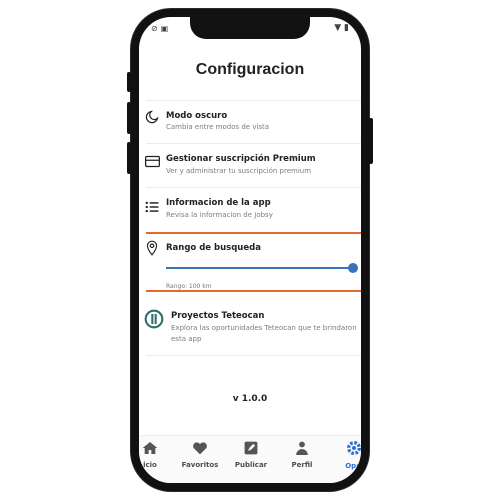  Describe the element at coordinates (353, 466) in the screenshot. I see `nav-label: Opci` at that location.